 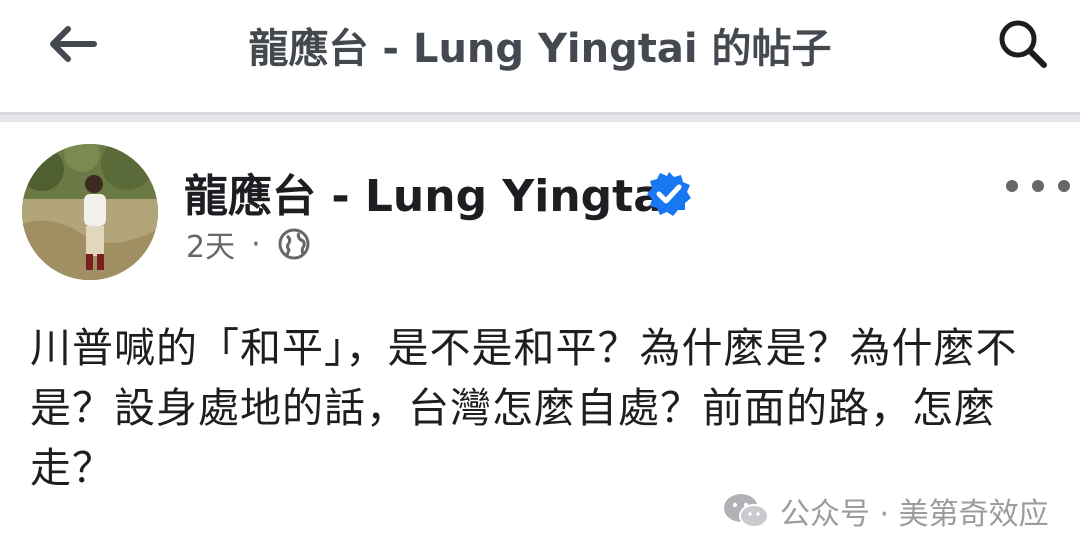 What do you see at coordinates (294, 244) in the screenshot?
I see `globe-icon` at bounding box center [294, 244].